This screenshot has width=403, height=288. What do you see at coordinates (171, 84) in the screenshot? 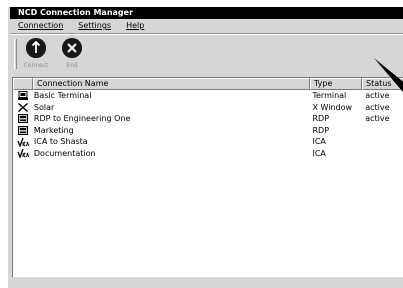
I see `column-header-name: Connection Name` at bounding box center [171, 84].